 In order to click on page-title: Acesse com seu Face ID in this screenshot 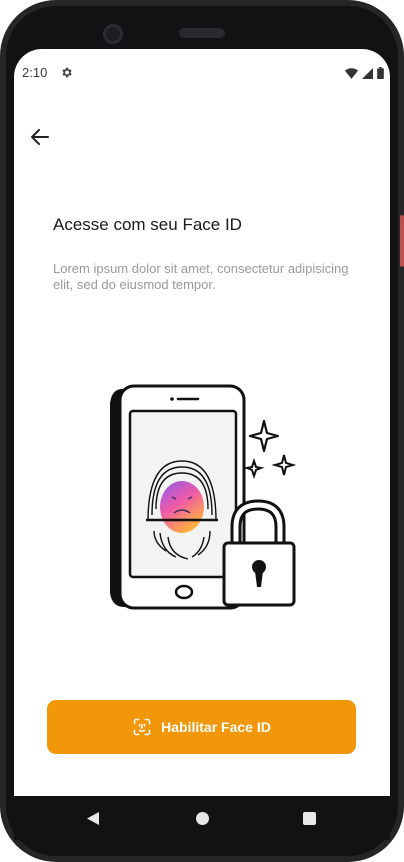, I will do `click(147, 224)`.